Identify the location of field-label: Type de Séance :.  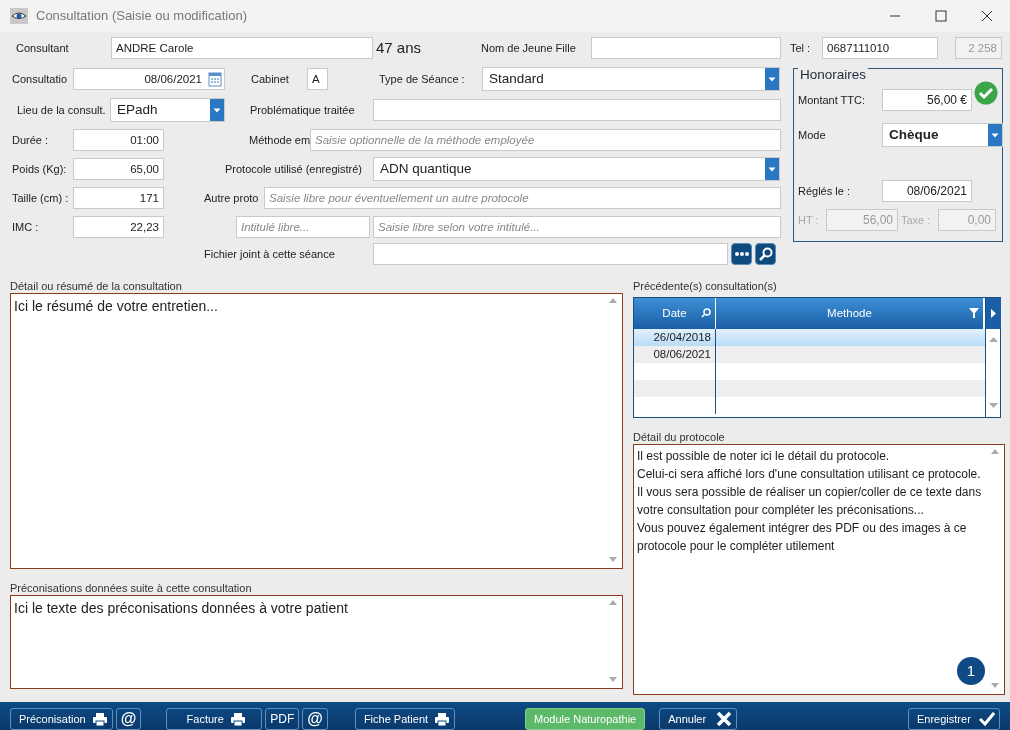
(422, 79).